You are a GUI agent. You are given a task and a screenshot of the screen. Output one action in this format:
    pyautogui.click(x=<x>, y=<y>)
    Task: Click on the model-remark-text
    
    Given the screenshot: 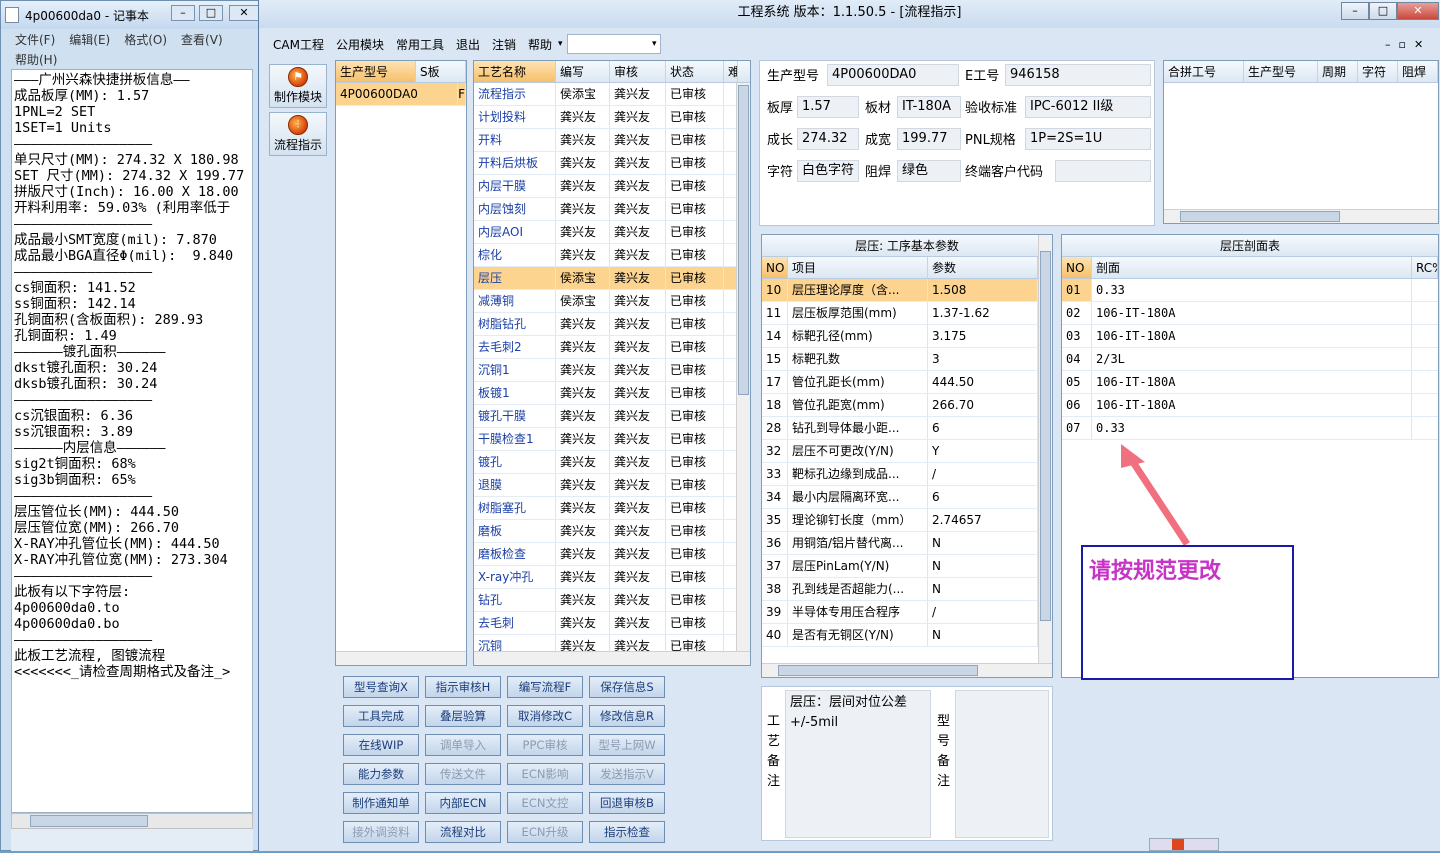 What is the action you would take?
    pyautogui.click(x=1002, y=764)
    